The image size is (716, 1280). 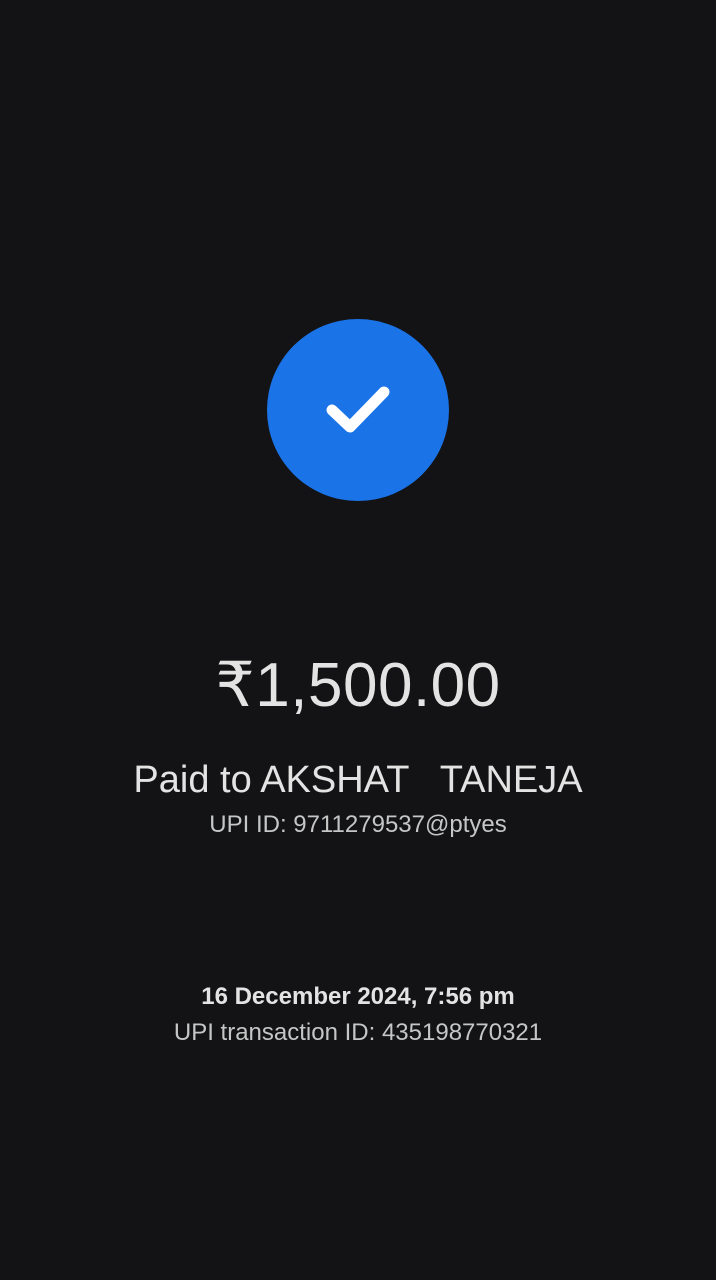 I want to click on payment-amount: ₹1,500.00, so click(x=358, y=685).